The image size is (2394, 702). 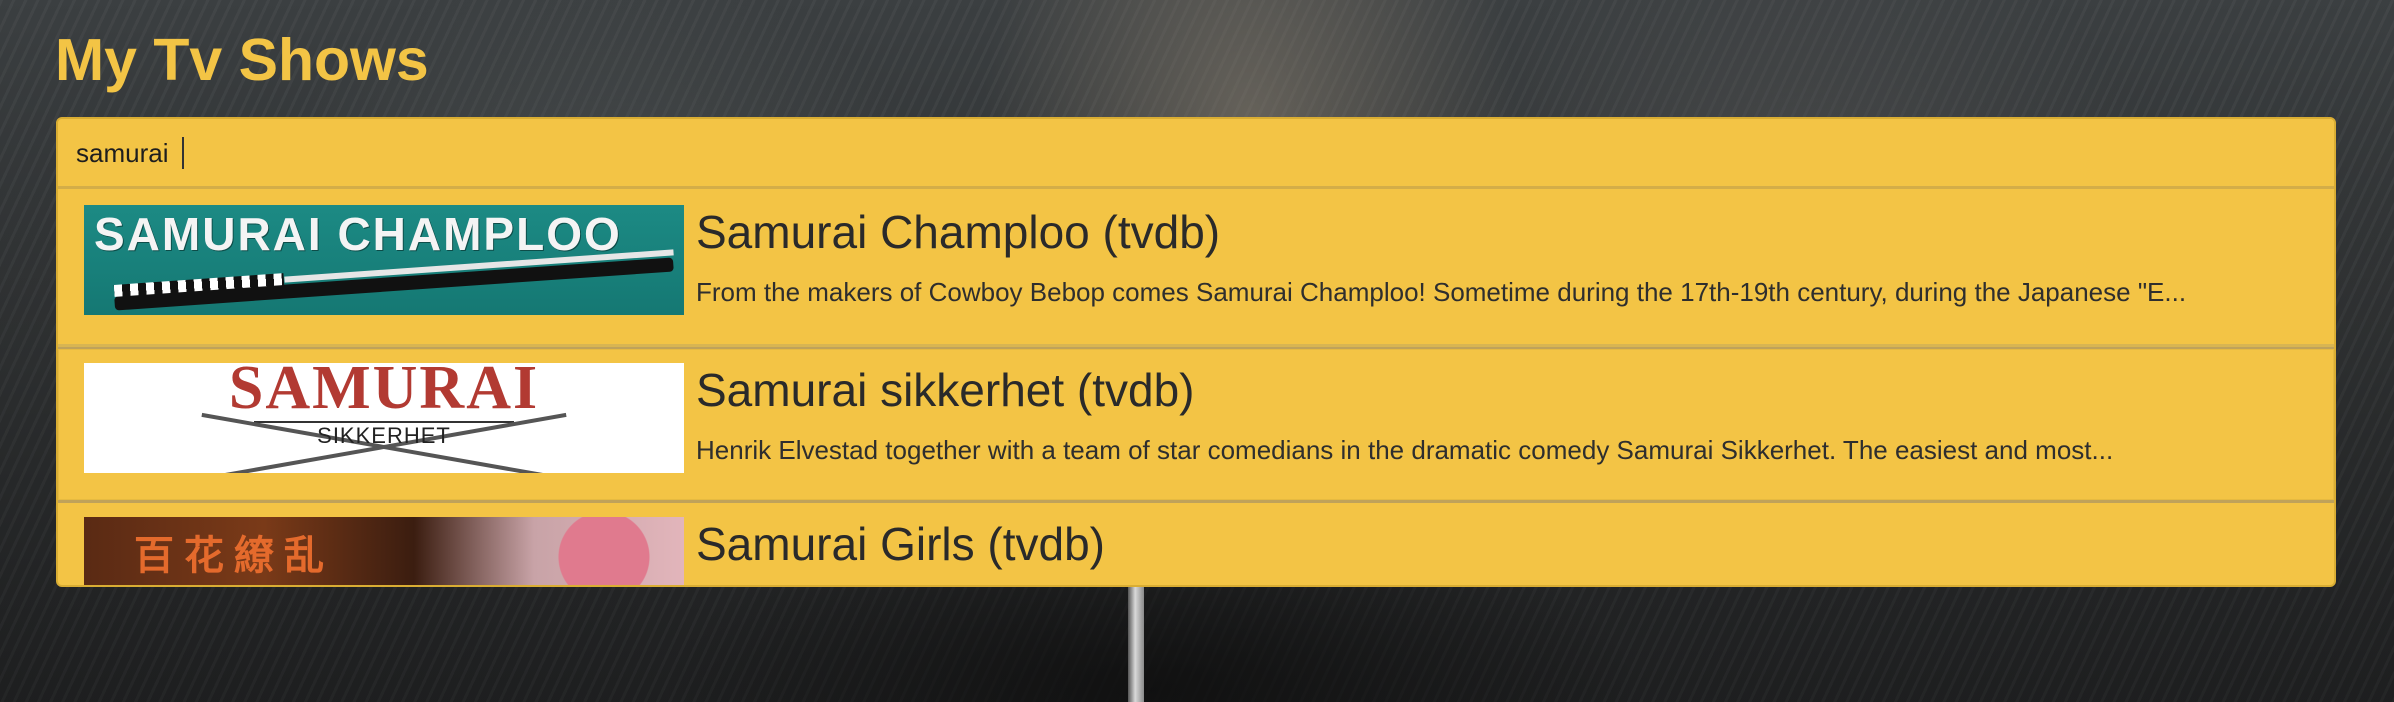 What do you see at coordinates (384, 551) in the screenshot?
I see `show-thumbnail: 百花繚乱` at bounding box center [384, 551].